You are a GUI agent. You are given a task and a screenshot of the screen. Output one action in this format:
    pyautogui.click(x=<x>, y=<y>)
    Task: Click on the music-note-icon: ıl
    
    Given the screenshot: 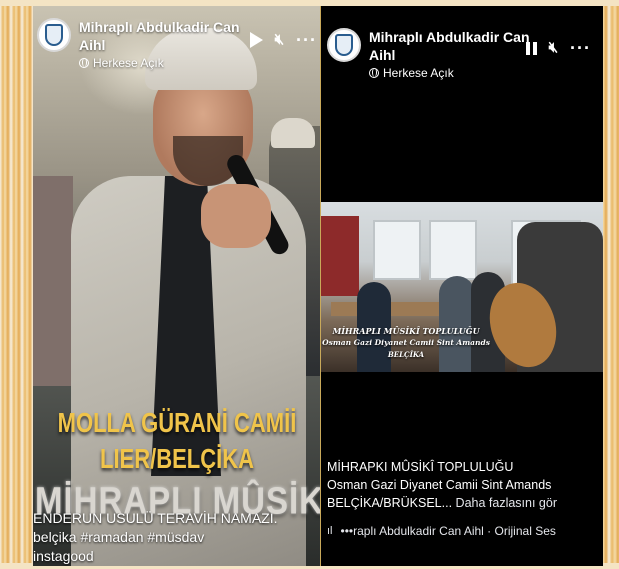 What is the action you would take?
    pyautogui.click(x=330, y=531)
    